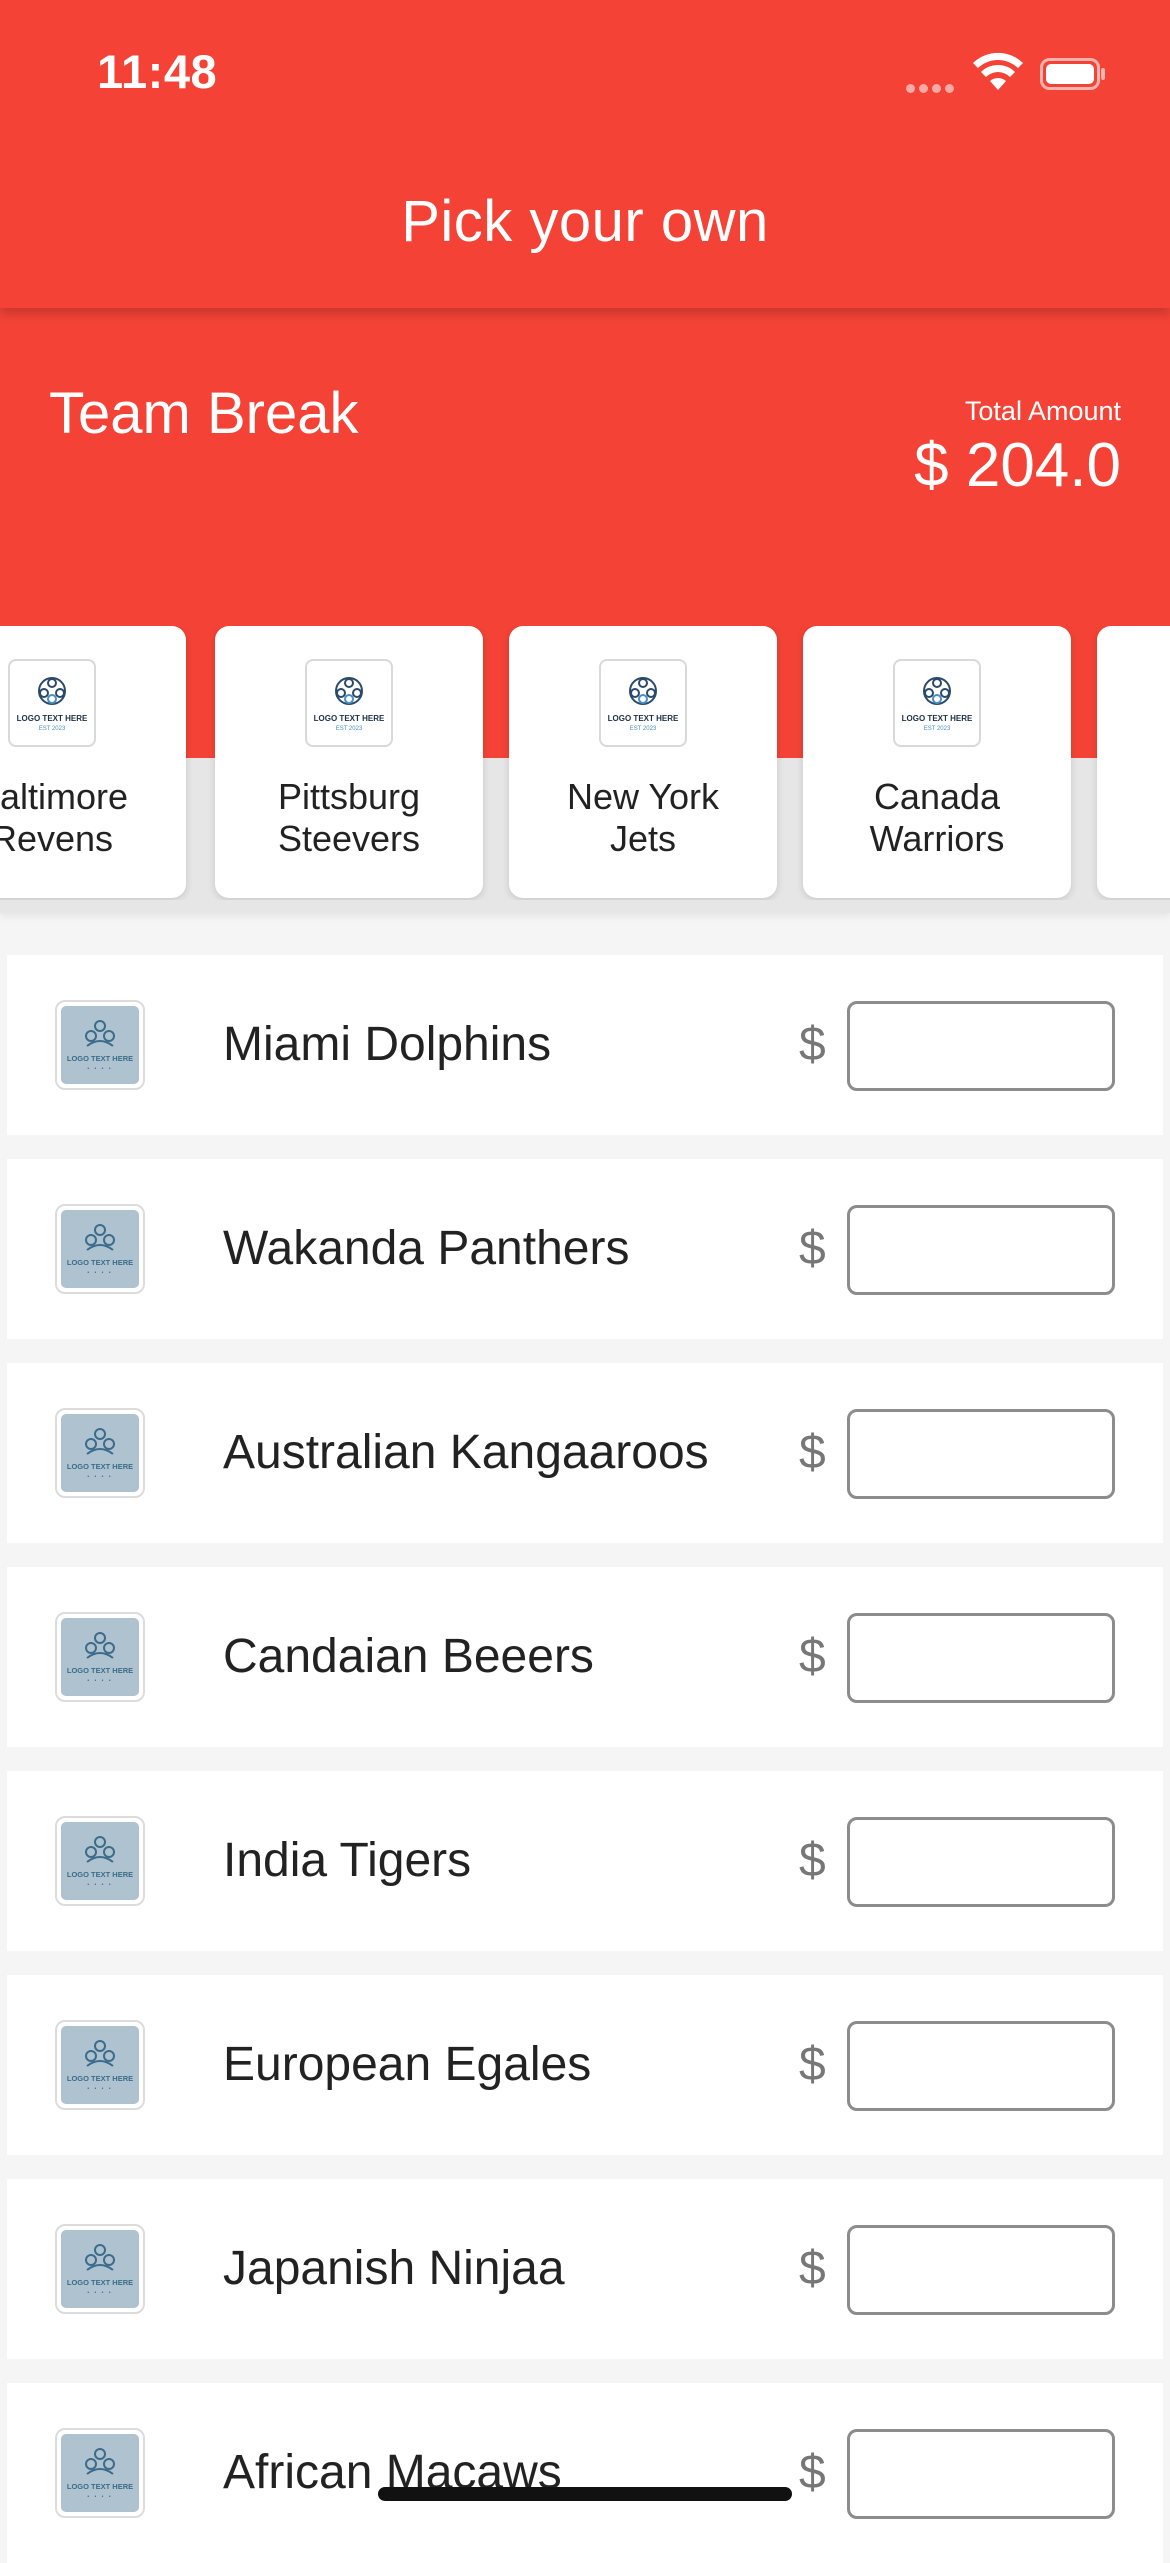 This screenshot has height=2563, width=1170. Describe the element at coordinates (349, 817) in the screenshot. I see `team-card-name: Pittsburg Steevers` at that location.